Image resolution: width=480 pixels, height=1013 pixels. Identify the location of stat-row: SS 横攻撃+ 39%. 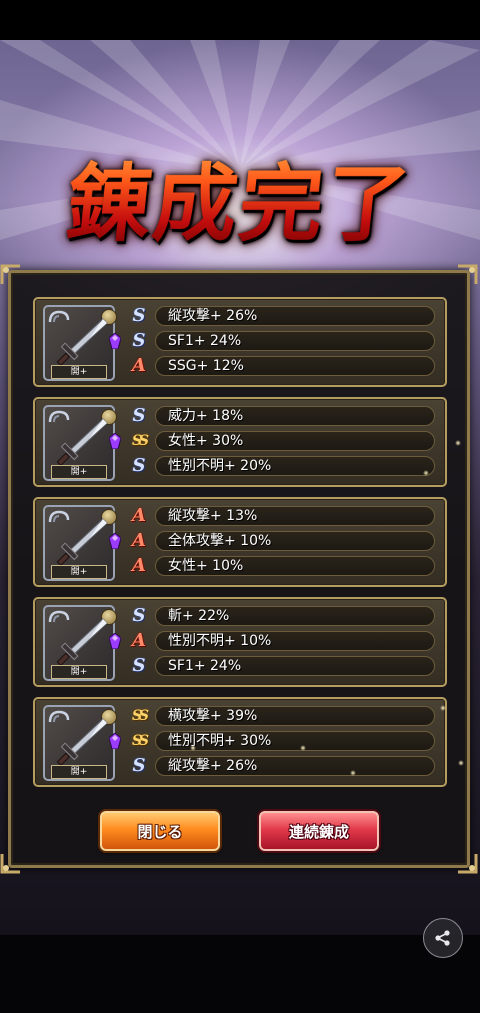
(282, 716).